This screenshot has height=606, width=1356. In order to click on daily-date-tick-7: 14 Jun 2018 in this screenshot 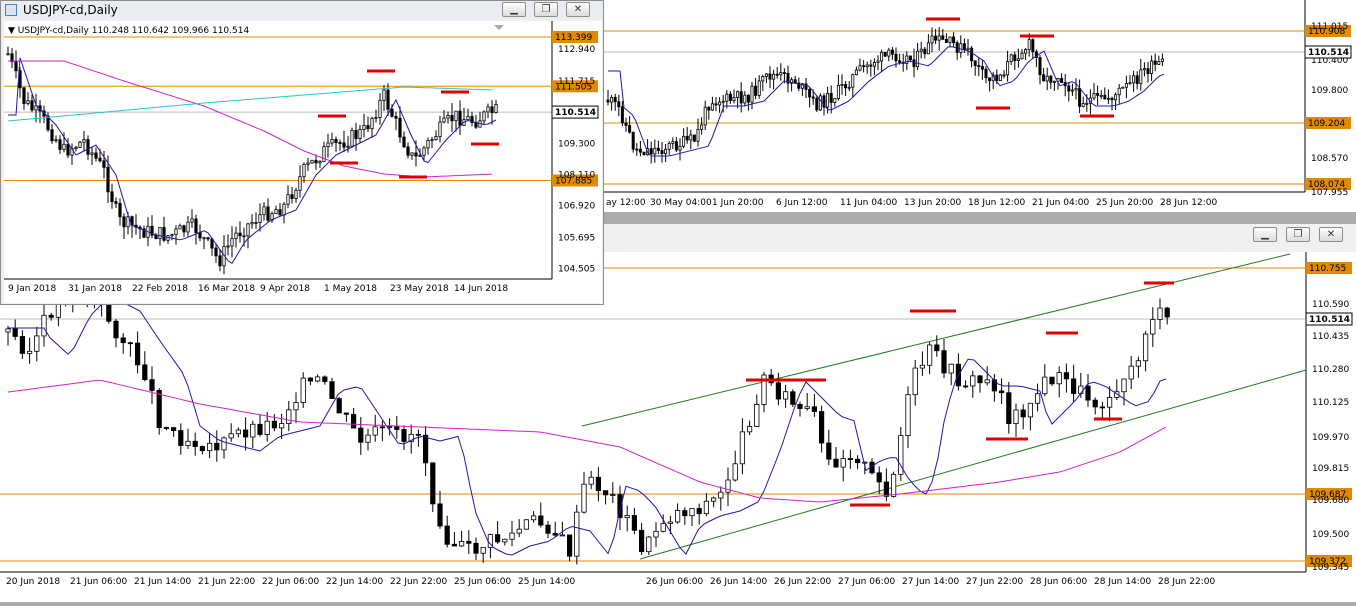, I will do `click(481, 289)`.